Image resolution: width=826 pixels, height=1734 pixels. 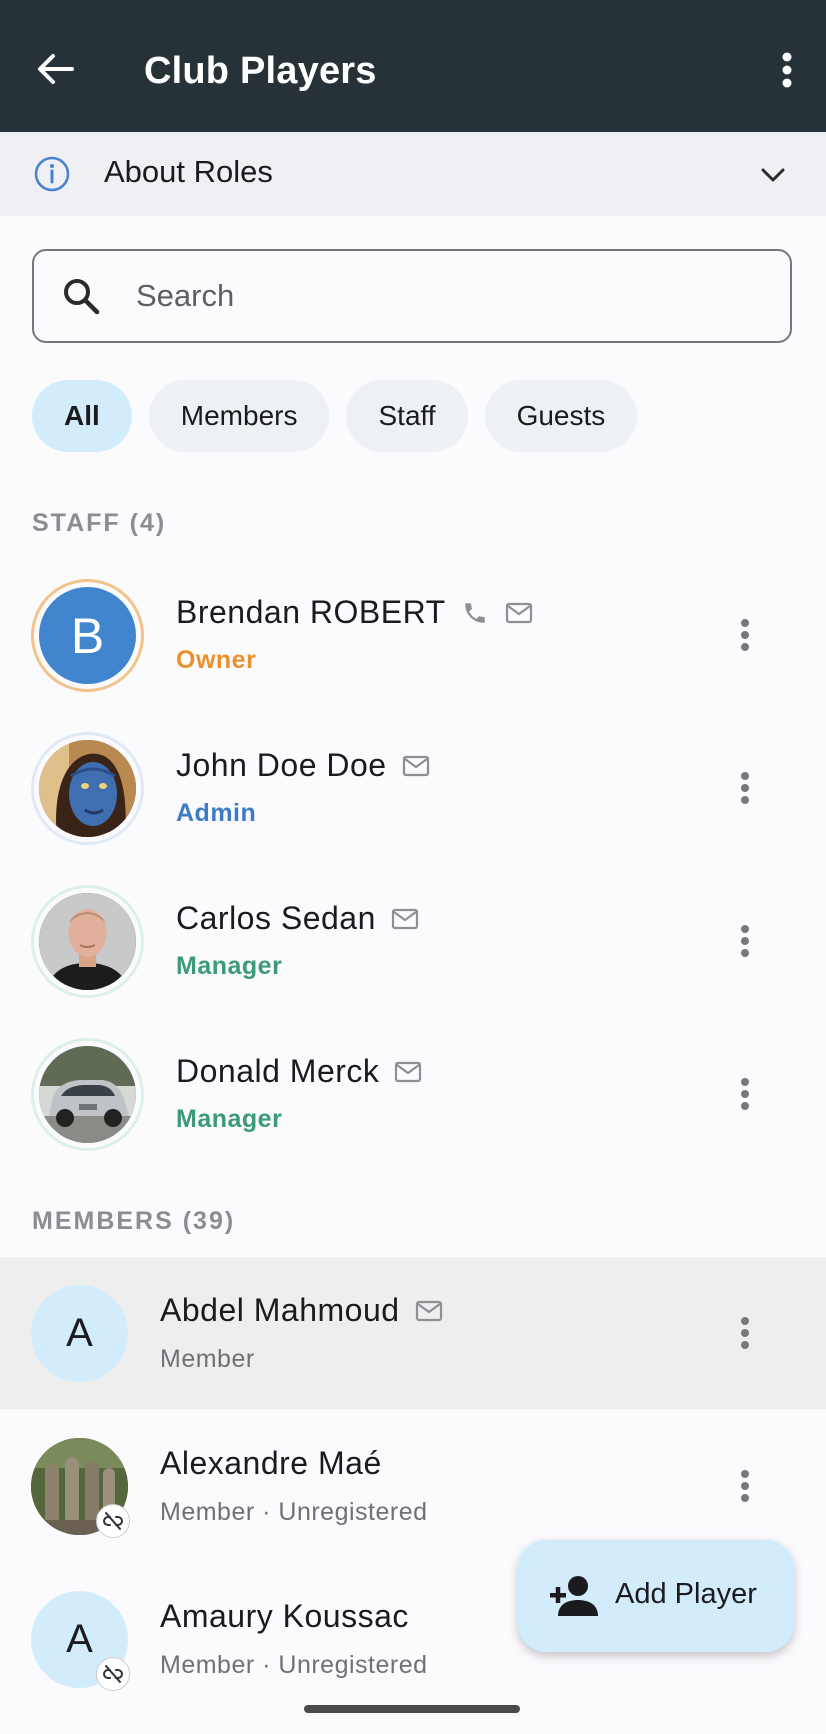 I want to click on player-name: Carlos Sedan, so click(x=276, y=918).